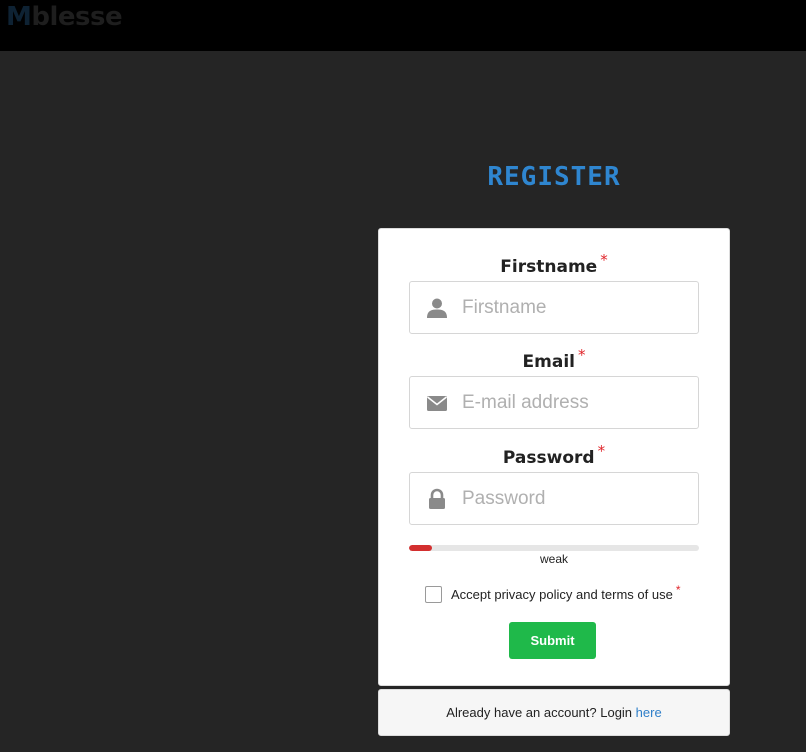 Image resolution: width=806 pixels, height=752 pixels. I want to click on password-field, so click(554, 498).